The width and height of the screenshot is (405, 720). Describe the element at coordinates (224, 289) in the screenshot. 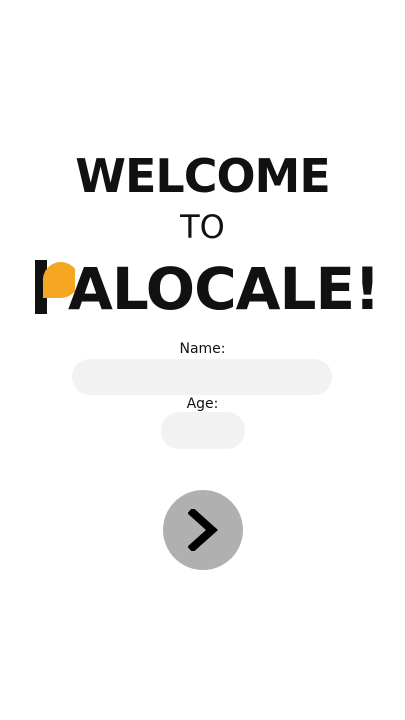

I see `brand-name-text: ALOCALE!` at that location.